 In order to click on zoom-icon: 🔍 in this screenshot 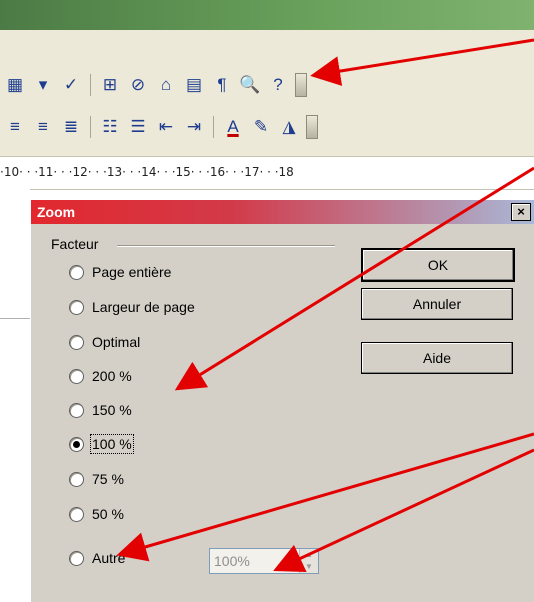, I will do `click(250, 85)`.